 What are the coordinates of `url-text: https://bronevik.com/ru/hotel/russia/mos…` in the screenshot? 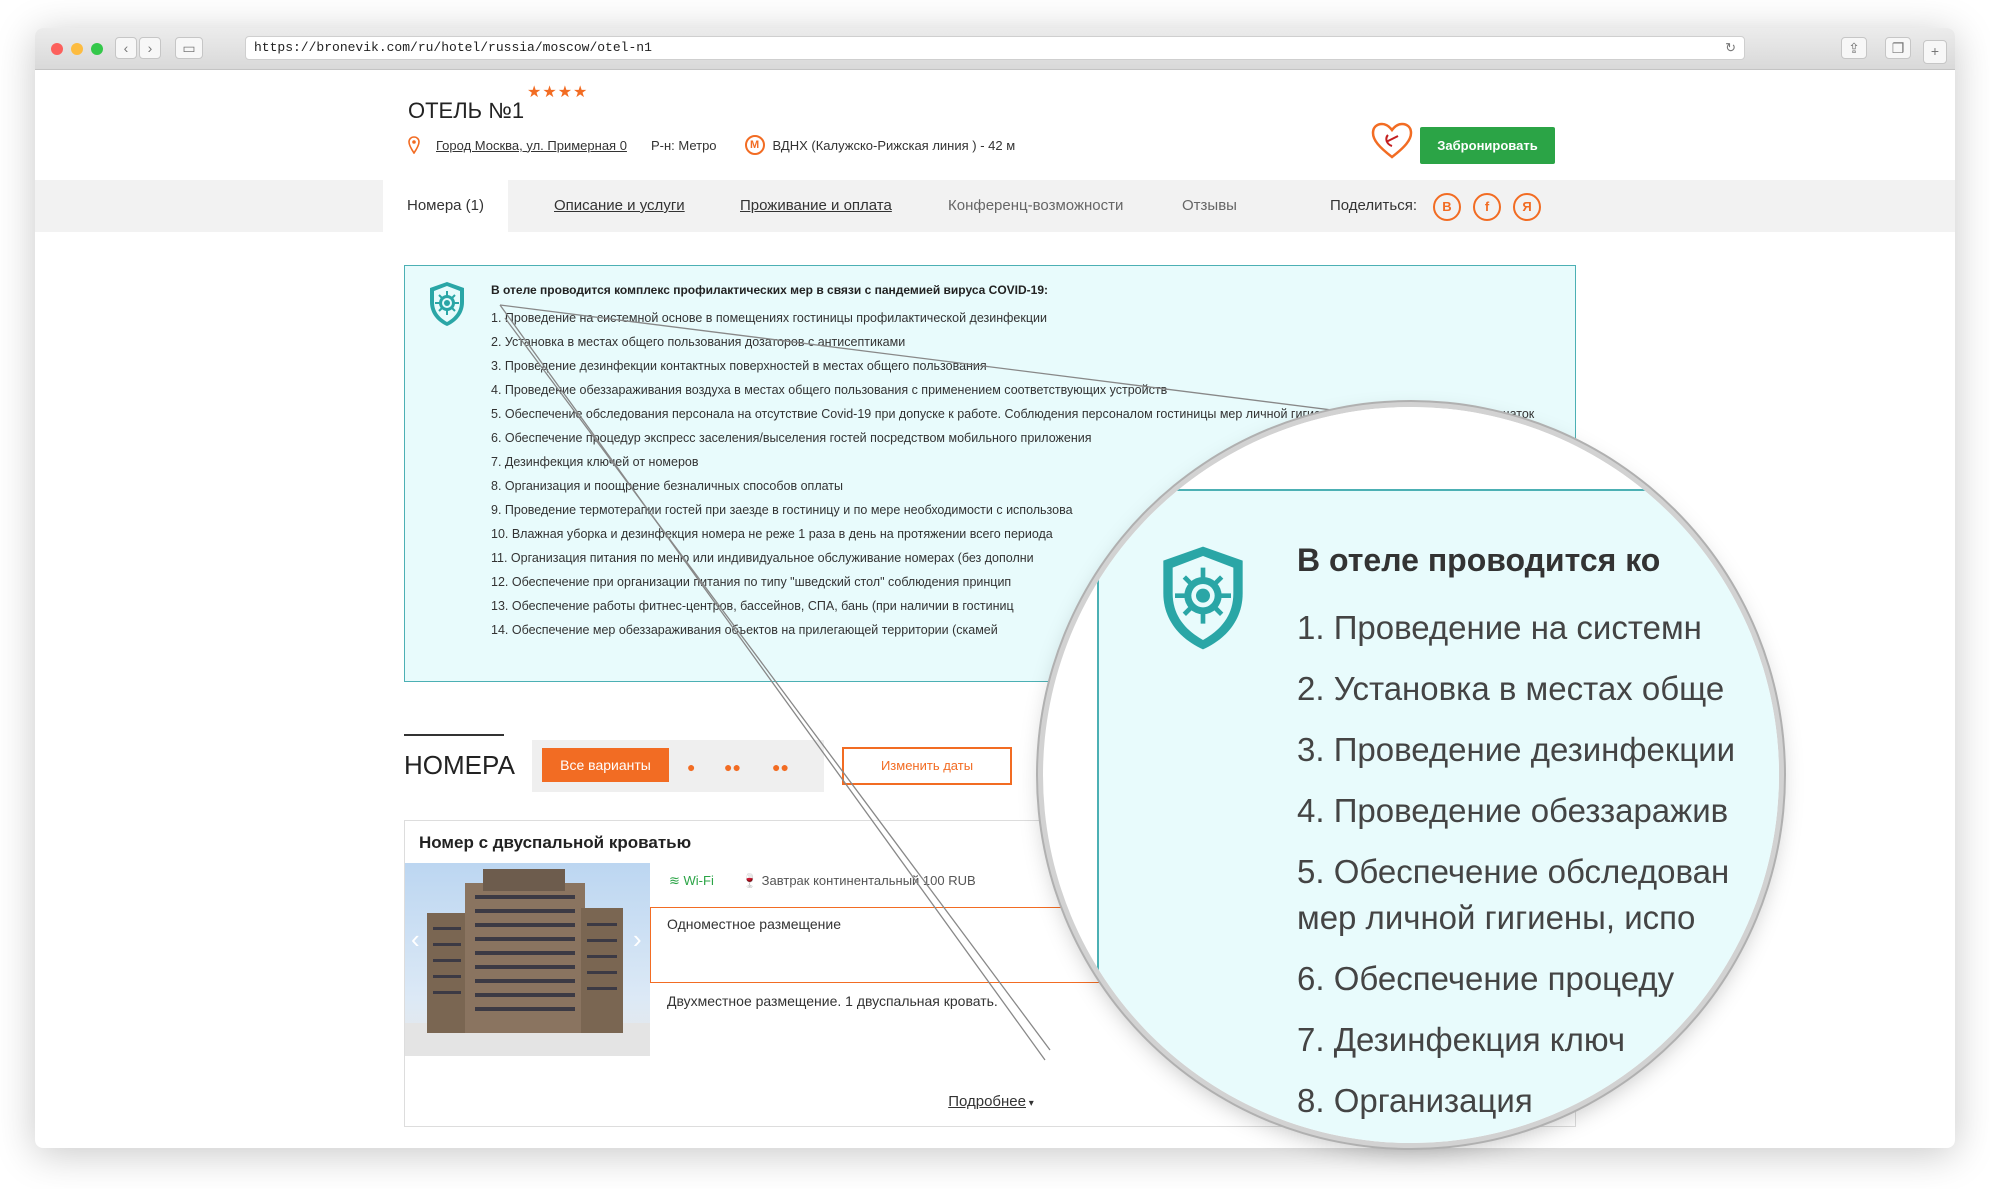 It's located at (453, 47).